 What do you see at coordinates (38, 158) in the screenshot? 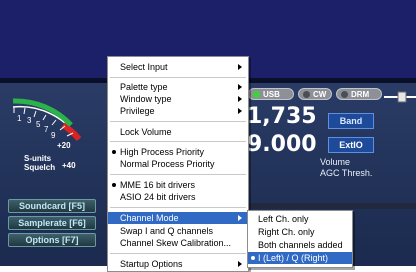
I see `s-units-label: S-units` at bounding box center [38, 158].